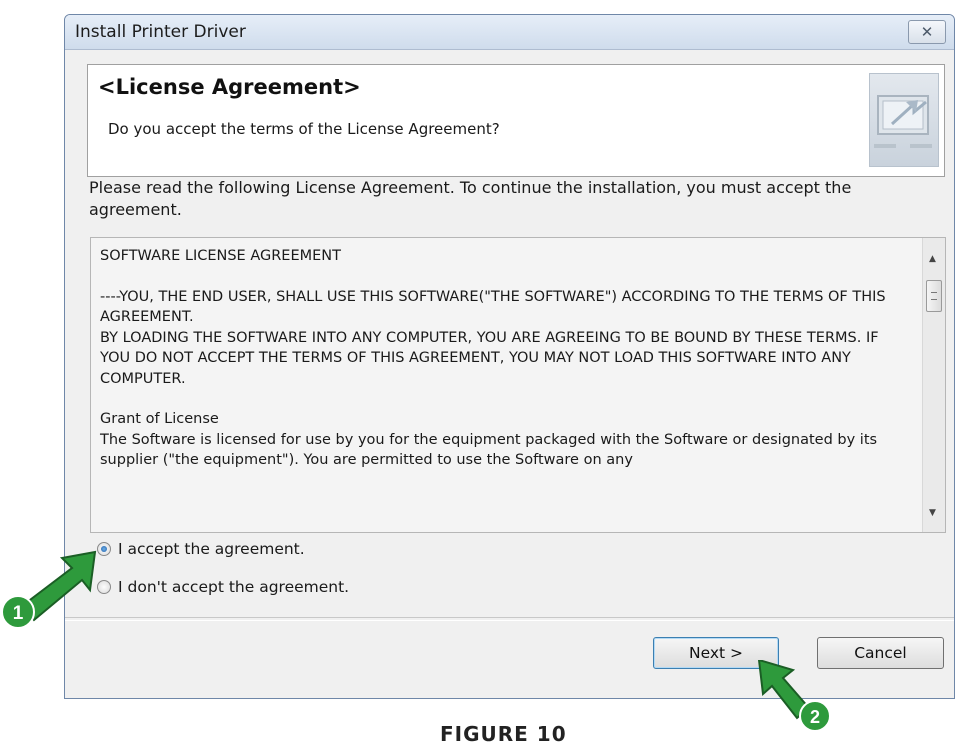 This screenshot has width=955, height=746. What do you see at coordinates (509, 32) in the screenshot?
I see `title-bar: Install Printer Driver ✕` at bounding box center [509, 32].